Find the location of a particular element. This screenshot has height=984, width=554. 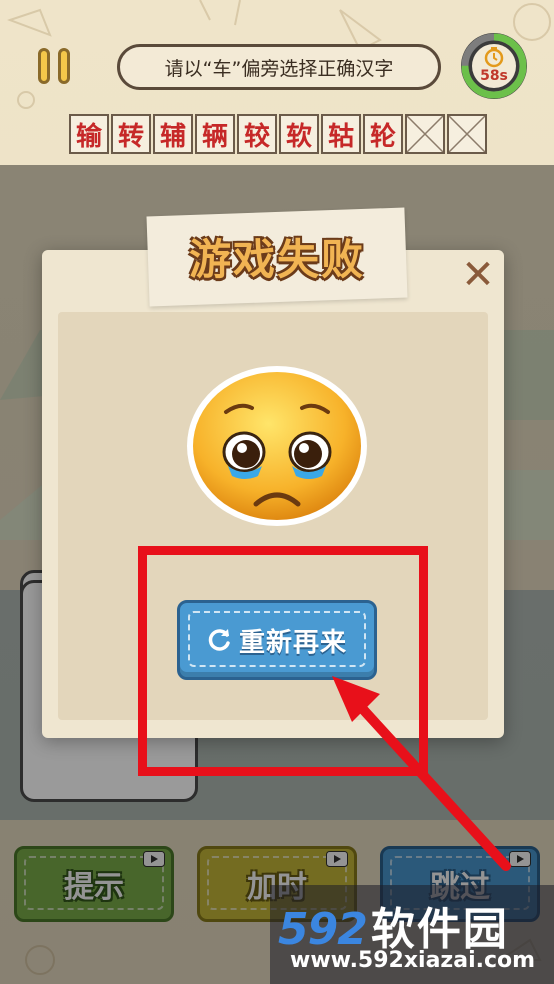

annotation-arrow-icon is located at coordinates (421, 773).